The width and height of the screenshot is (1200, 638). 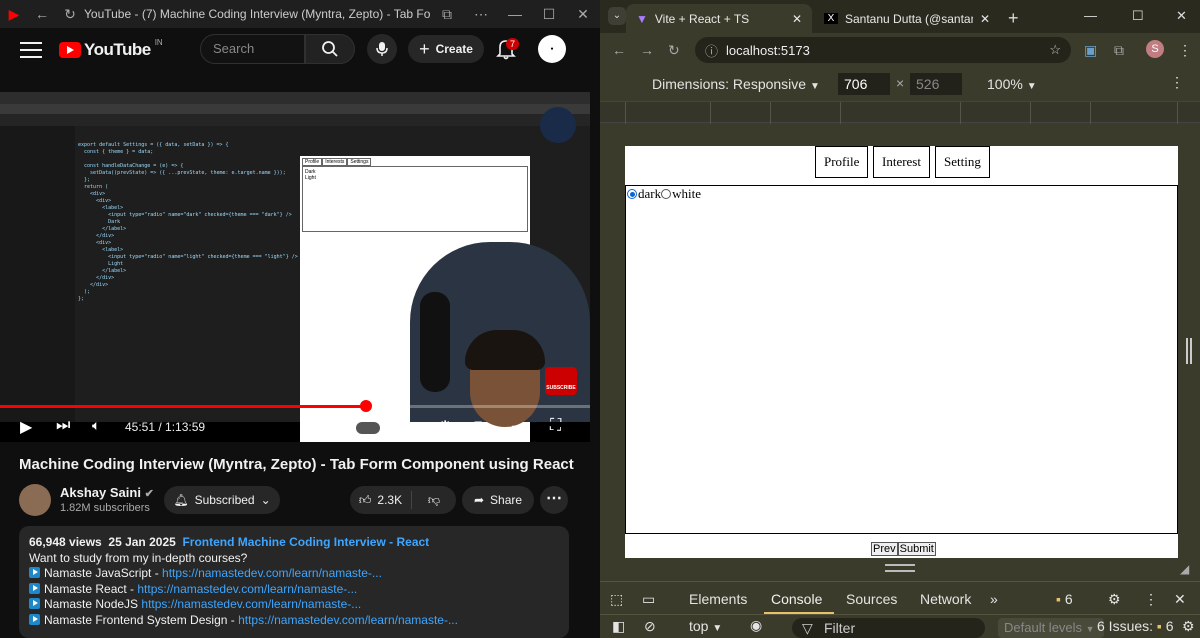 I want to click on youtube-logo: YouTube IN, so click(x=111, y=49).